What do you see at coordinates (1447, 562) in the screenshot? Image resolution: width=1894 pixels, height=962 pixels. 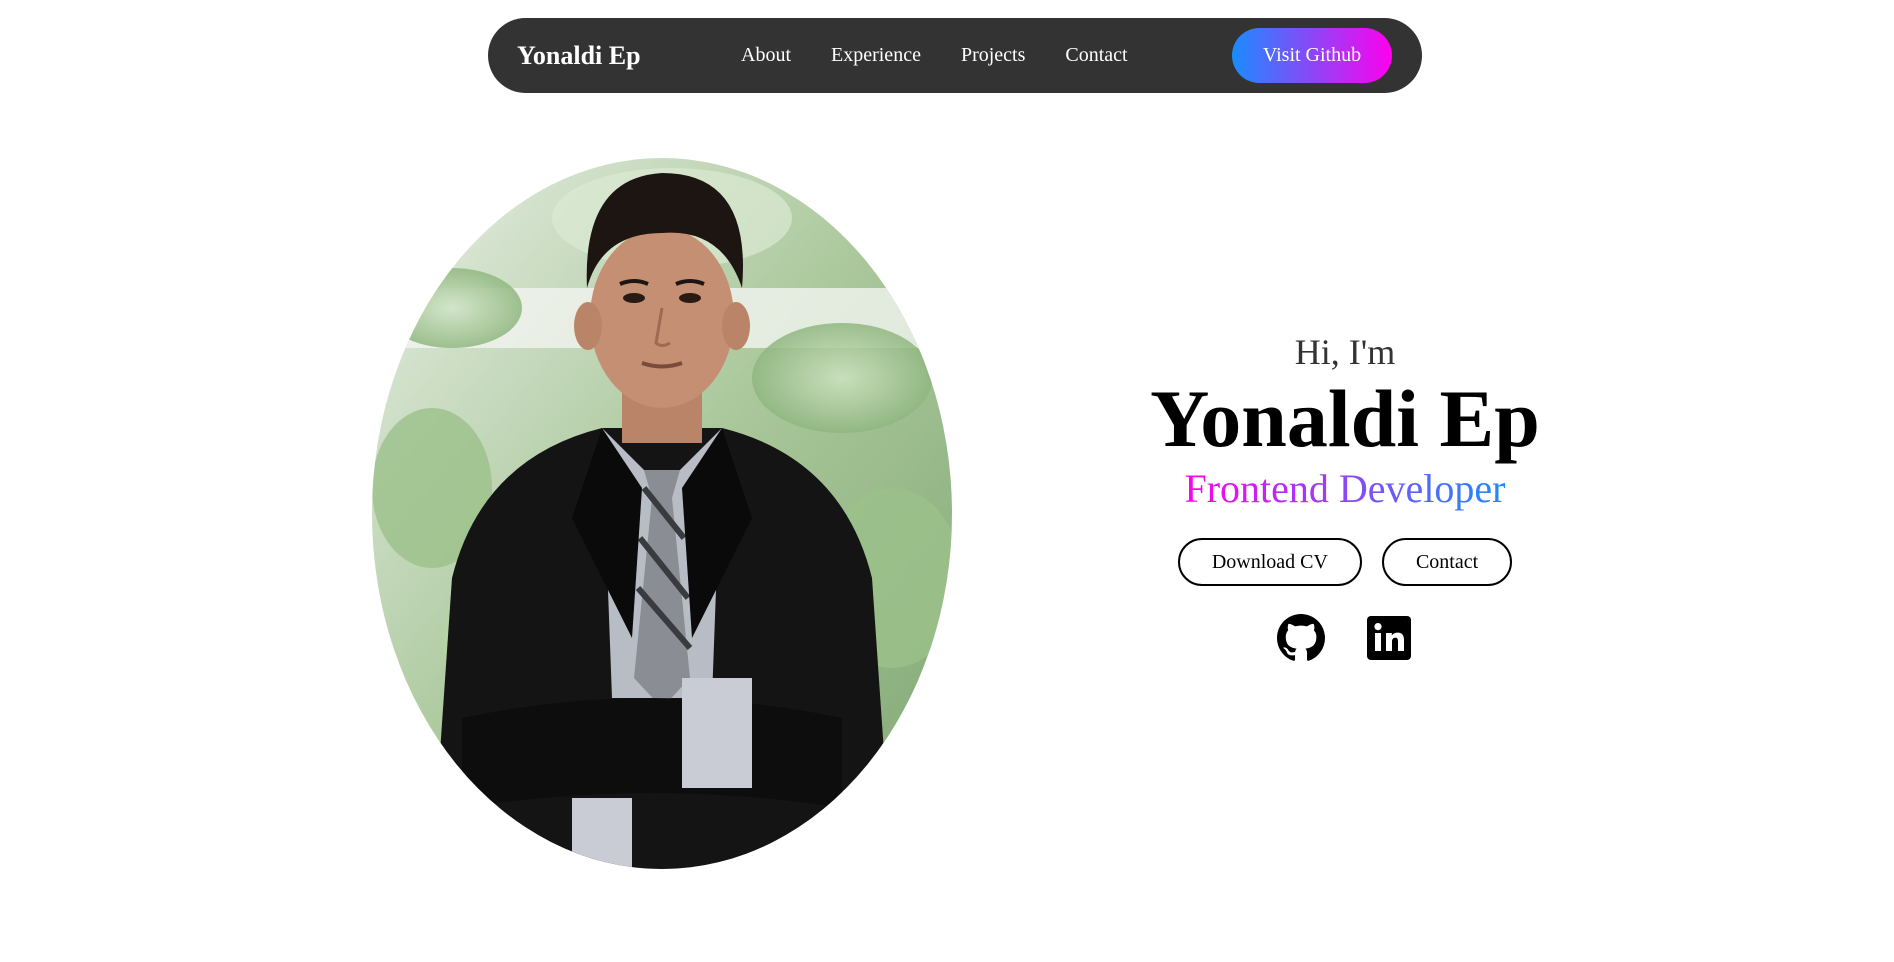 I see `contact-button: Contact` at bounding box center [1447, 562].